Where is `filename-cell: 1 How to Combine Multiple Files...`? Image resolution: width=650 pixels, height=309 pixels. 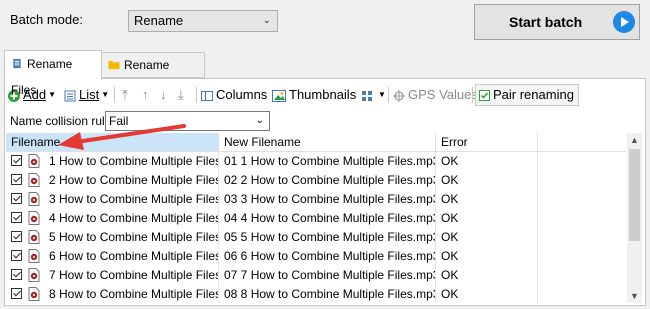 filename-cell: 1 How to Combine Multiple Files... is located at coordinates (112, 161).